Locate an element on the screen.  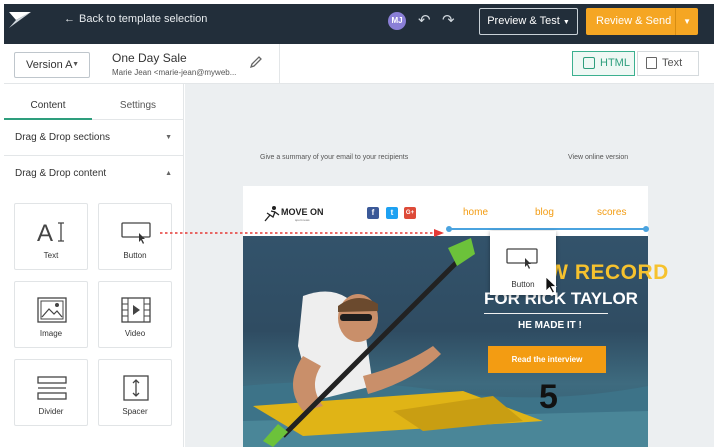
drag-arrow-indicator is located at coordinates (302, 233).